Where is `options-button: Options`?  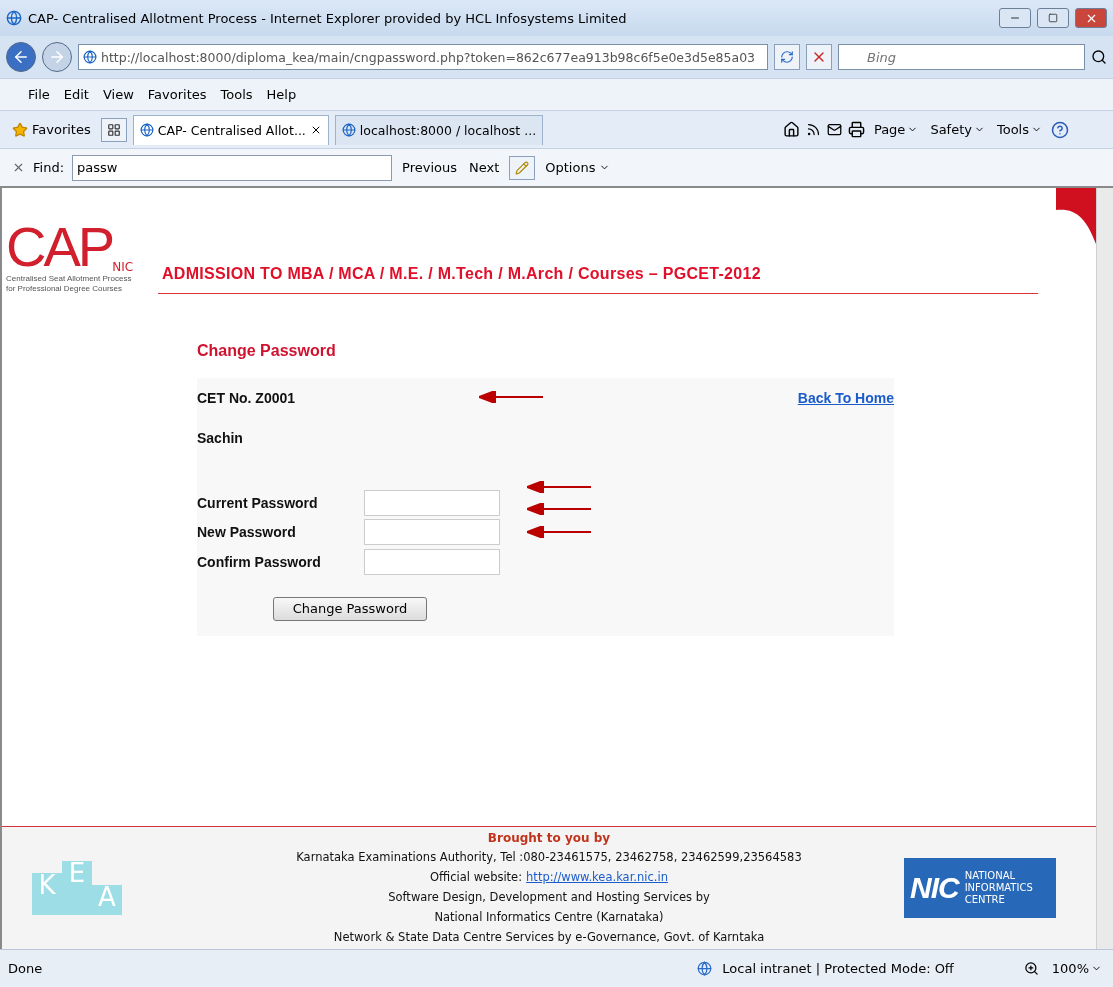
options-button: Options is located at coordinates (578, 167).